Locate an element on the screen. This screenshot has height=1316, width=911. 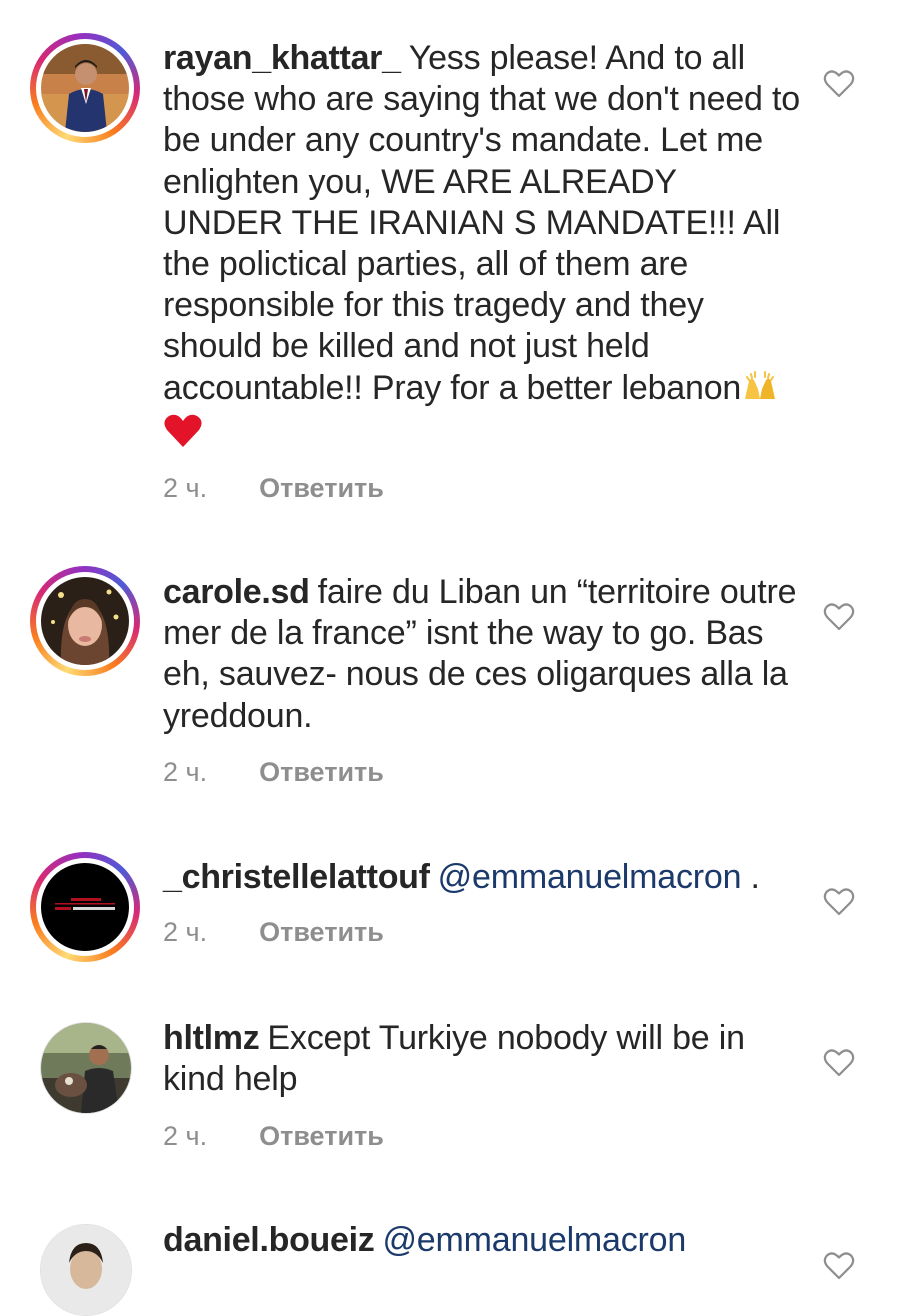
comment-body: . is located at coordinates (750, 877).